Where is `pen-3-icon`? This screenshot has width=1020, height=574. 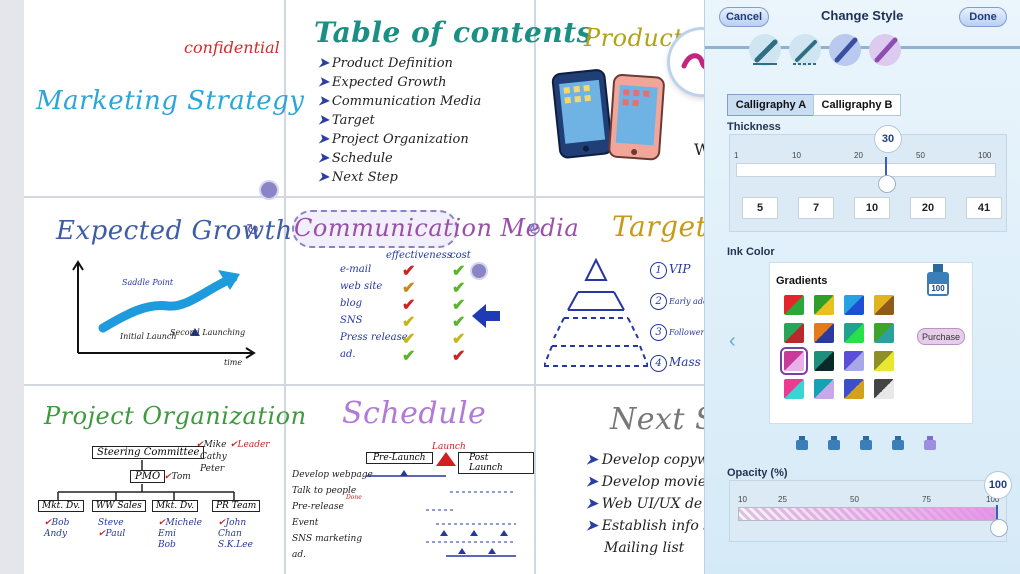
pen-3-icon is located at coordinates (845, 50).